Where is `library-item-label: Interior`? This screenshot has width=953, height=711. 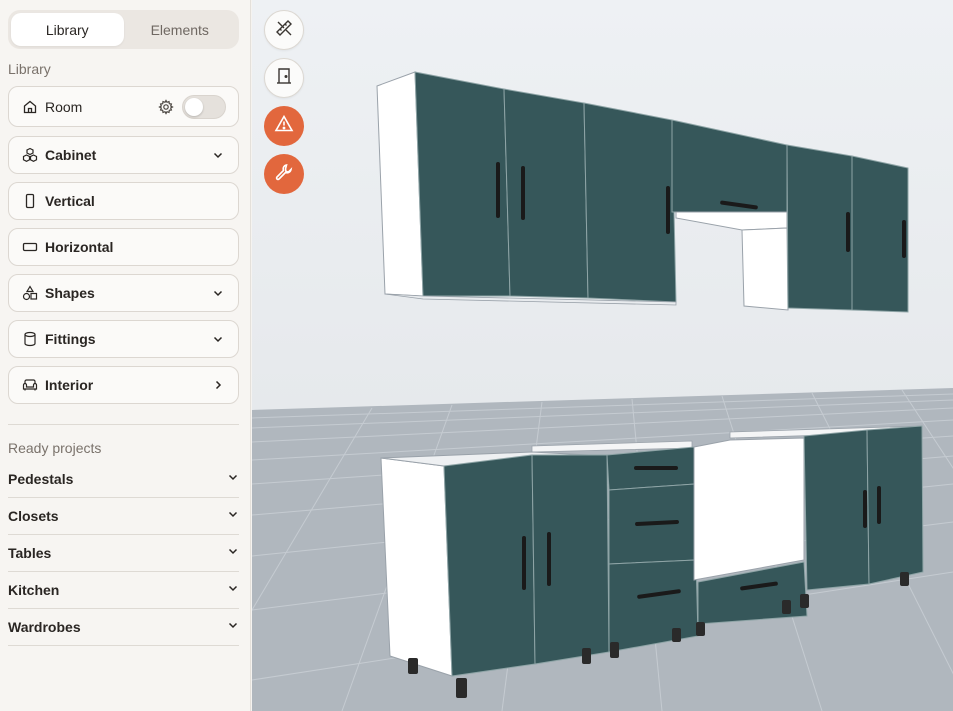 library-item-label: Interior is located at coordinates (69, 385).